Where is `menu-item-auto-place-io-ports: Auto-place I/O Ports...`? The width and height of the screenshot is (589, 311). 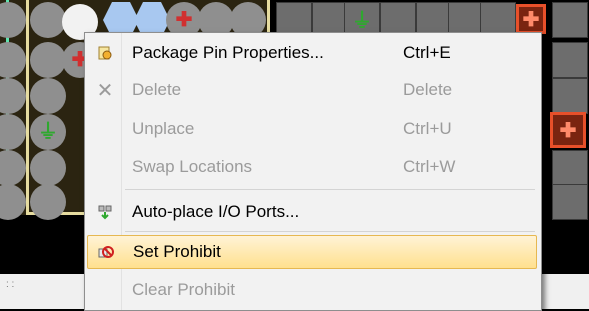
menu-item-auto-place-io-ports: Auto-place I/O Ports... is located at coordinates (312, 212).